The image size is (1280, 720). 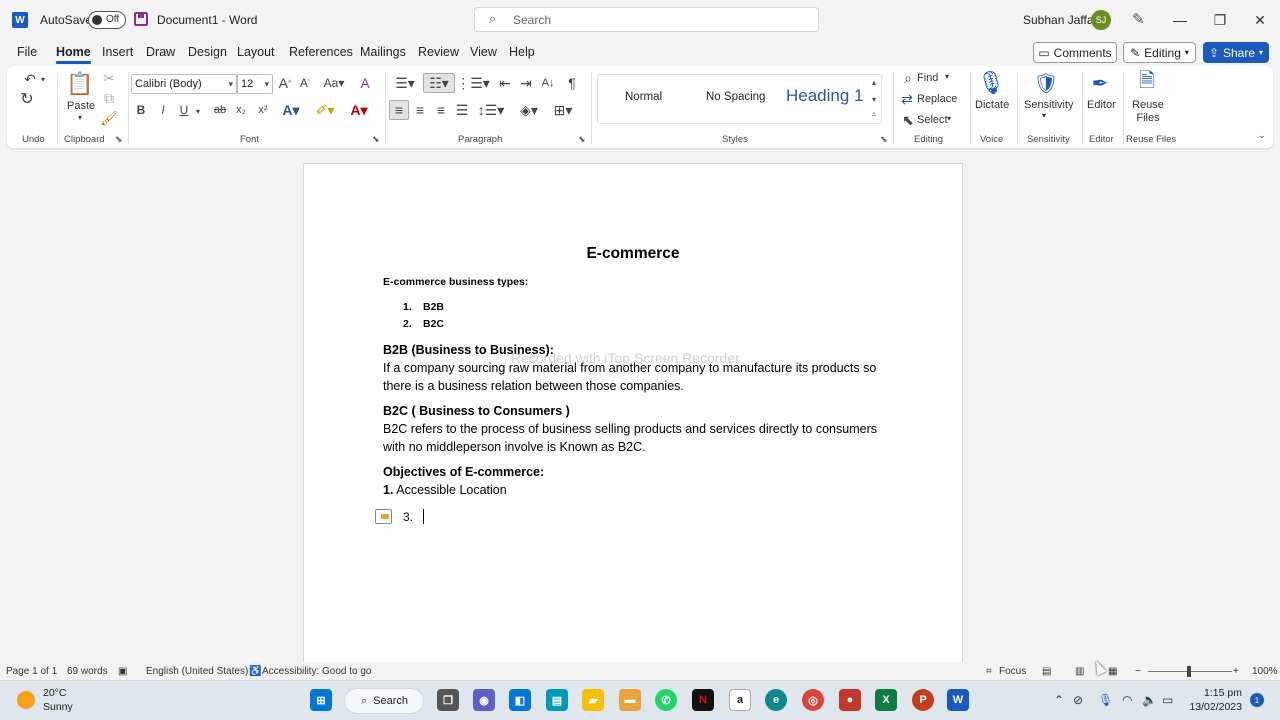 What do you see at coordinates (958, 700) in the screenshot?
I see `word-app-icon: W` at bounding box center [958, 700].